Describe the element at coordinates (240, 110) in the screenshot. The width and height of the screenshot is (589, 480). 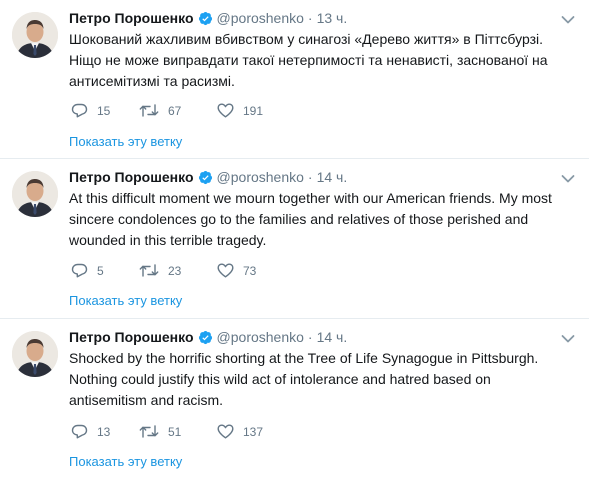
I see `like-button: 191` at that location.